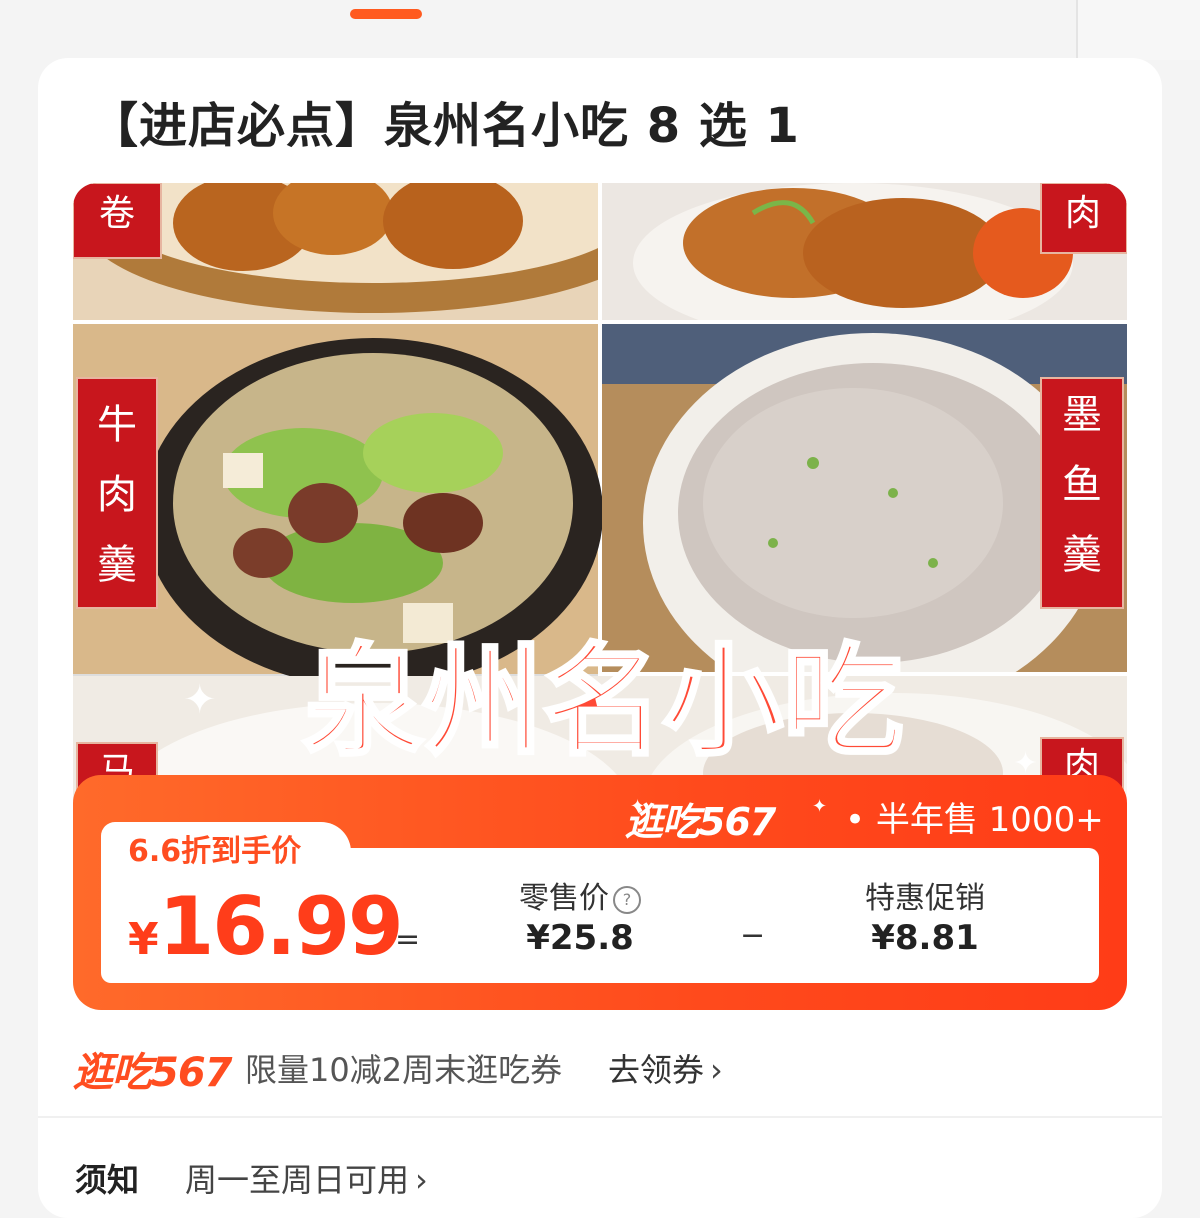 This screenshot has height=1218, width=1200. I want to click on final-price: ¥16.99, so click(266, 926).